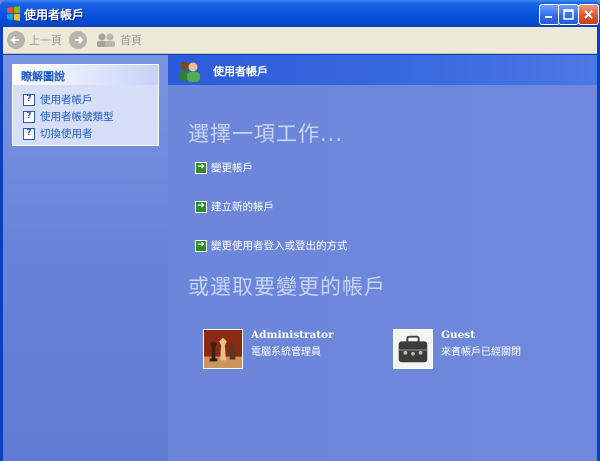 The image size is (600, 461). I want to click on window-title: 使用者帳戶, so click(54, 15).